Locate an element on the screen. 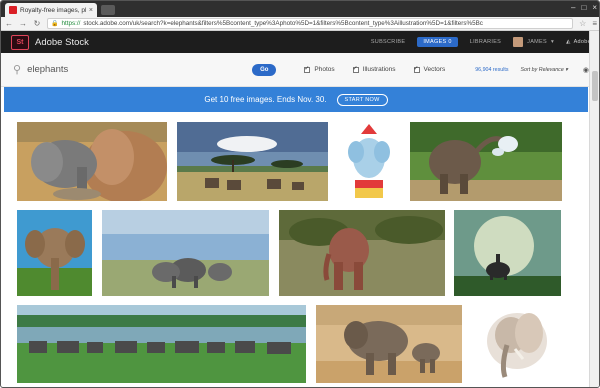 The image size is (600, 388). thumb-elephant-blue-sky-image is located at coordinates (54, 253).